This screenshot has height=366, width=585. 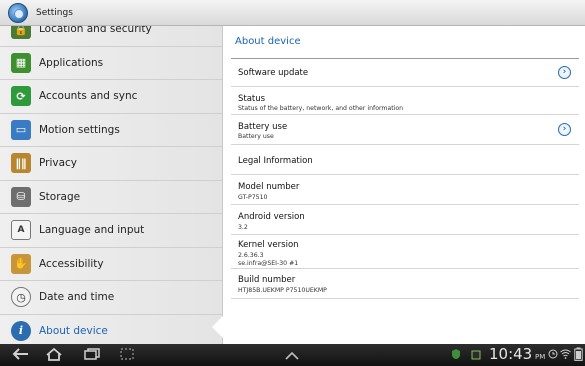 What do you see at coordinates (95, 31) in the screenshot?
I see `sidebar-item-label: Location and security` at bounding box center [95, 31].